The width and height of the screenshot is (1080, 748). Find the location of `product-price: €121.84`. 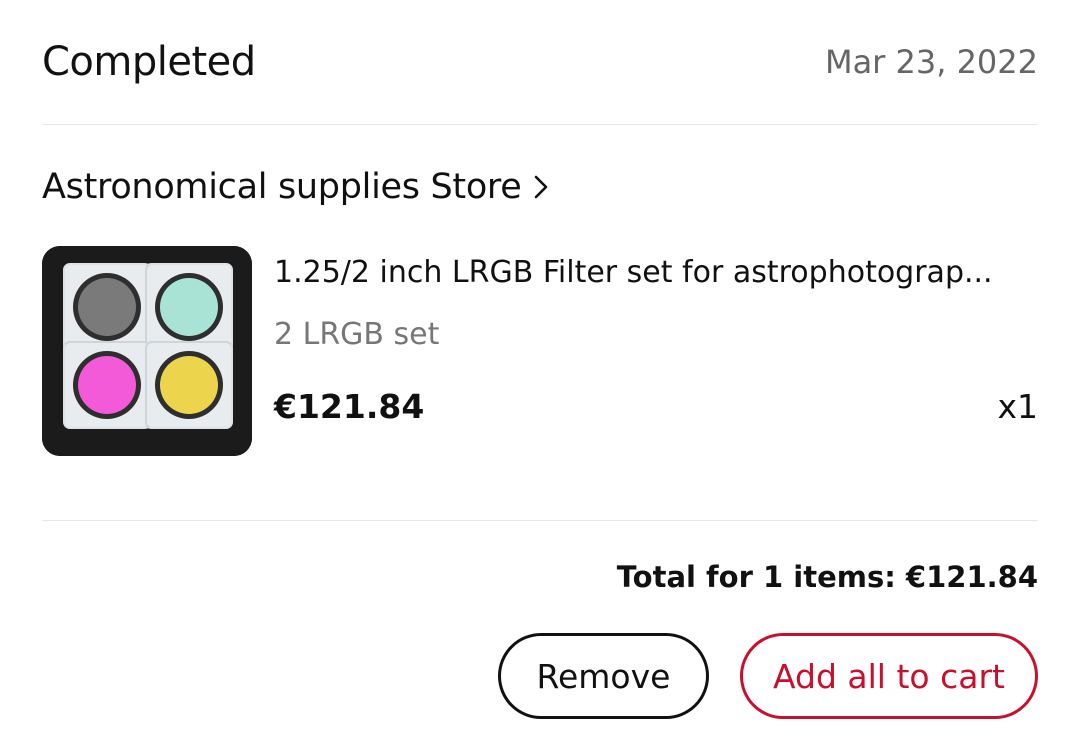

product-price: €121.84 is located at coordinates (349, 406).